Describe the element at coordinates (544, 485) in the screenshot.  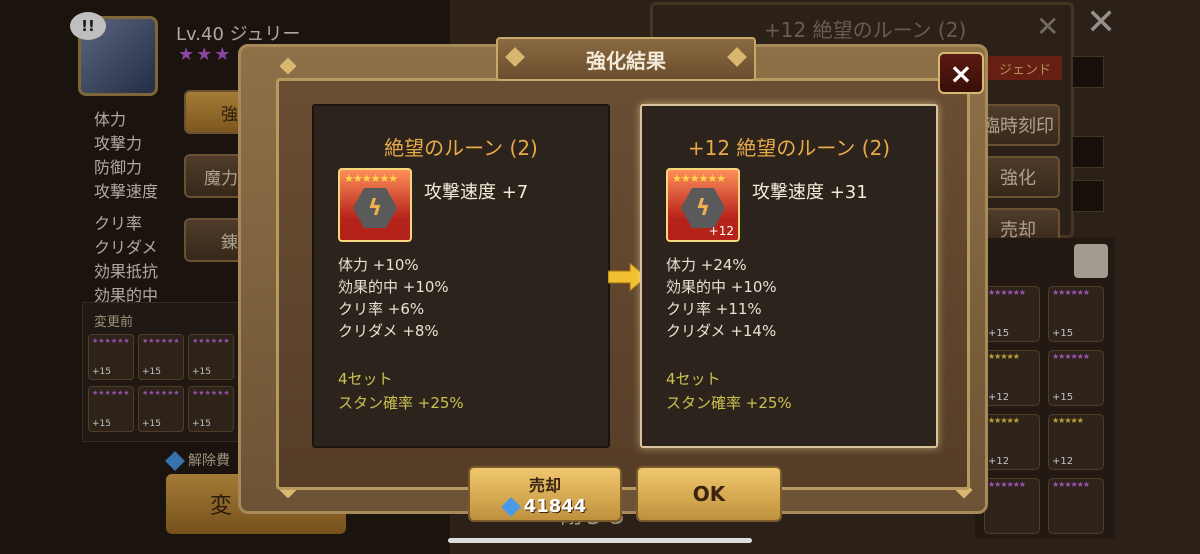
I see `sell-button-label: 売却` at that location.